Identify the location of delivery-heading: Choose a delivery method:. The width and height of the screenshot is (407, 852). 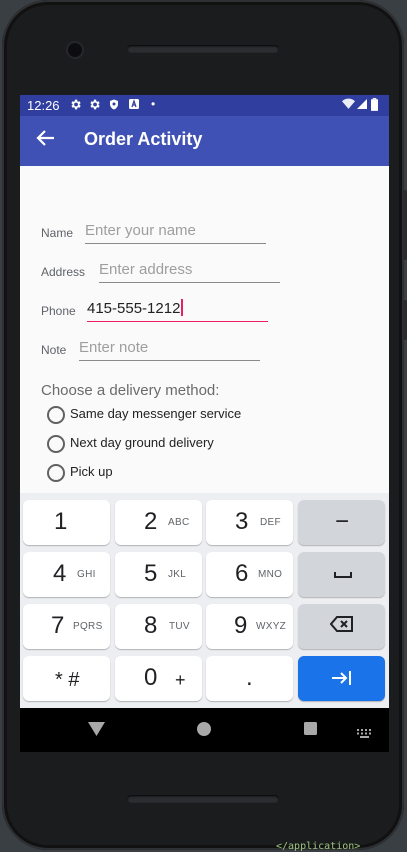
(130, 390).